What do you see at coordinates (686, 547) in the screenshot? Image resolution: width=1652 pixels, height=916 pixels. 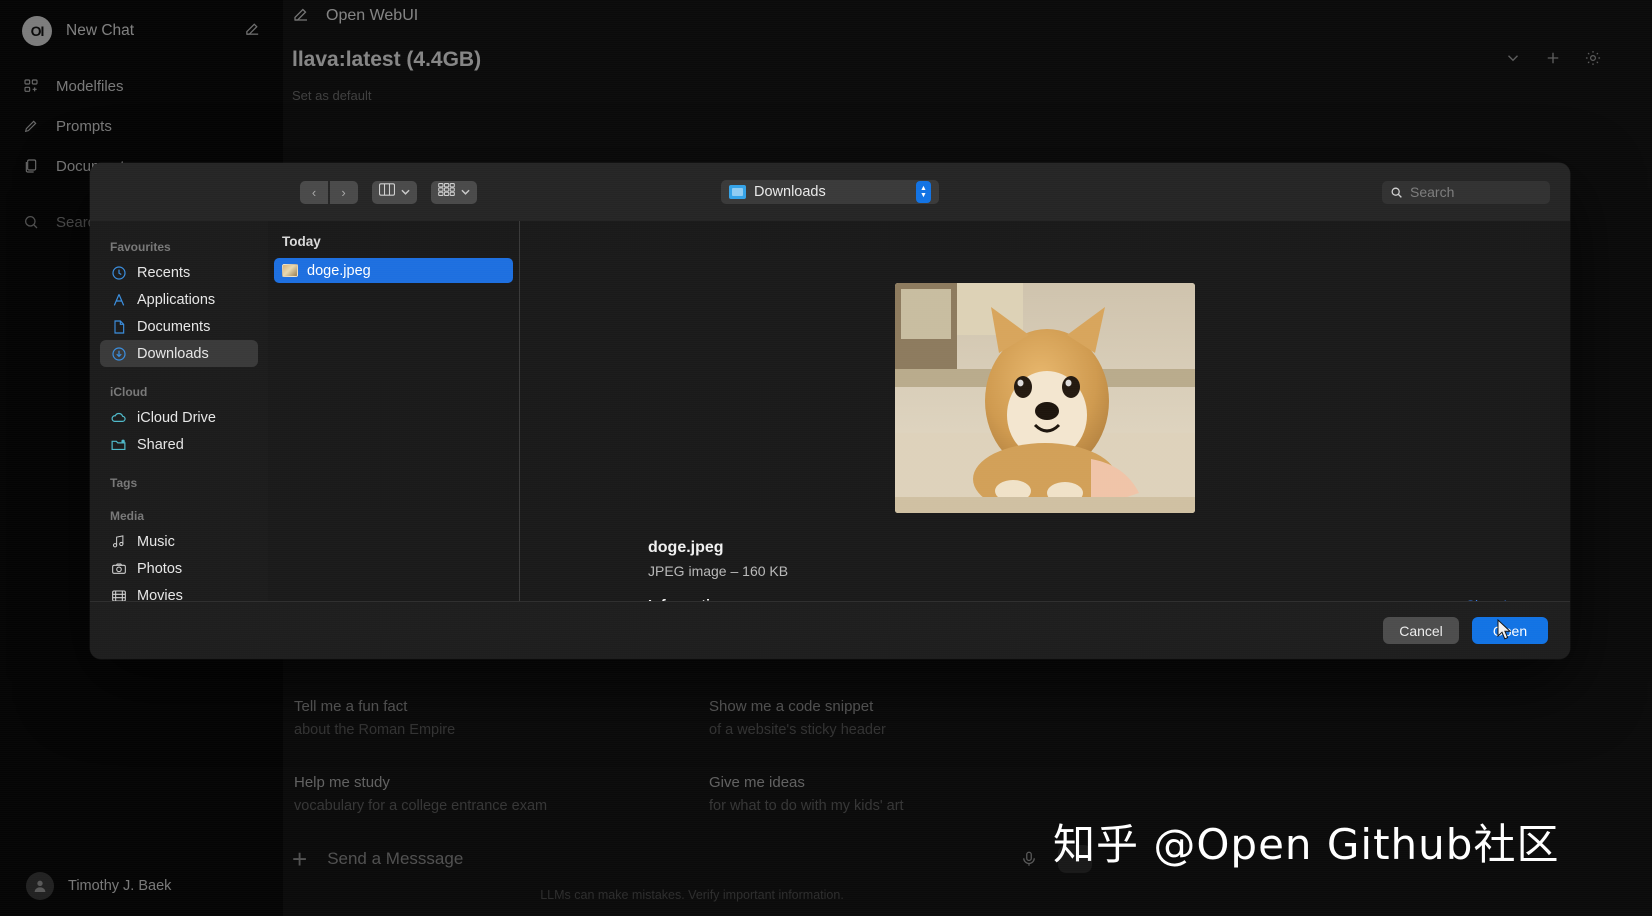 I see `preview-file-name: doge.jpeg` at bounding box center [686, 547].